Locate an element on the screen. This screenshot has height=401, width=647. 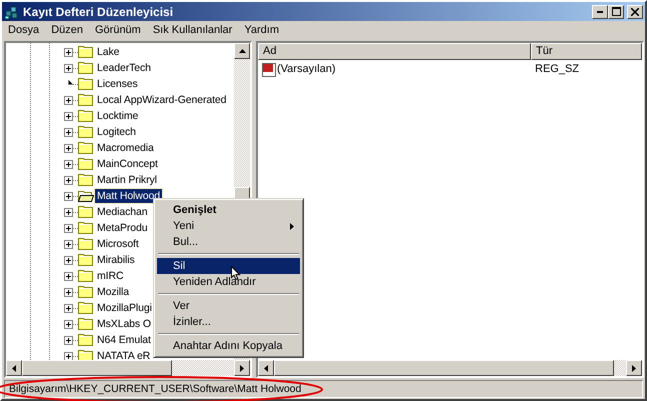
window-title: Kayıt Defteri Düzenleyicisi is located at coordinates (98, 12).